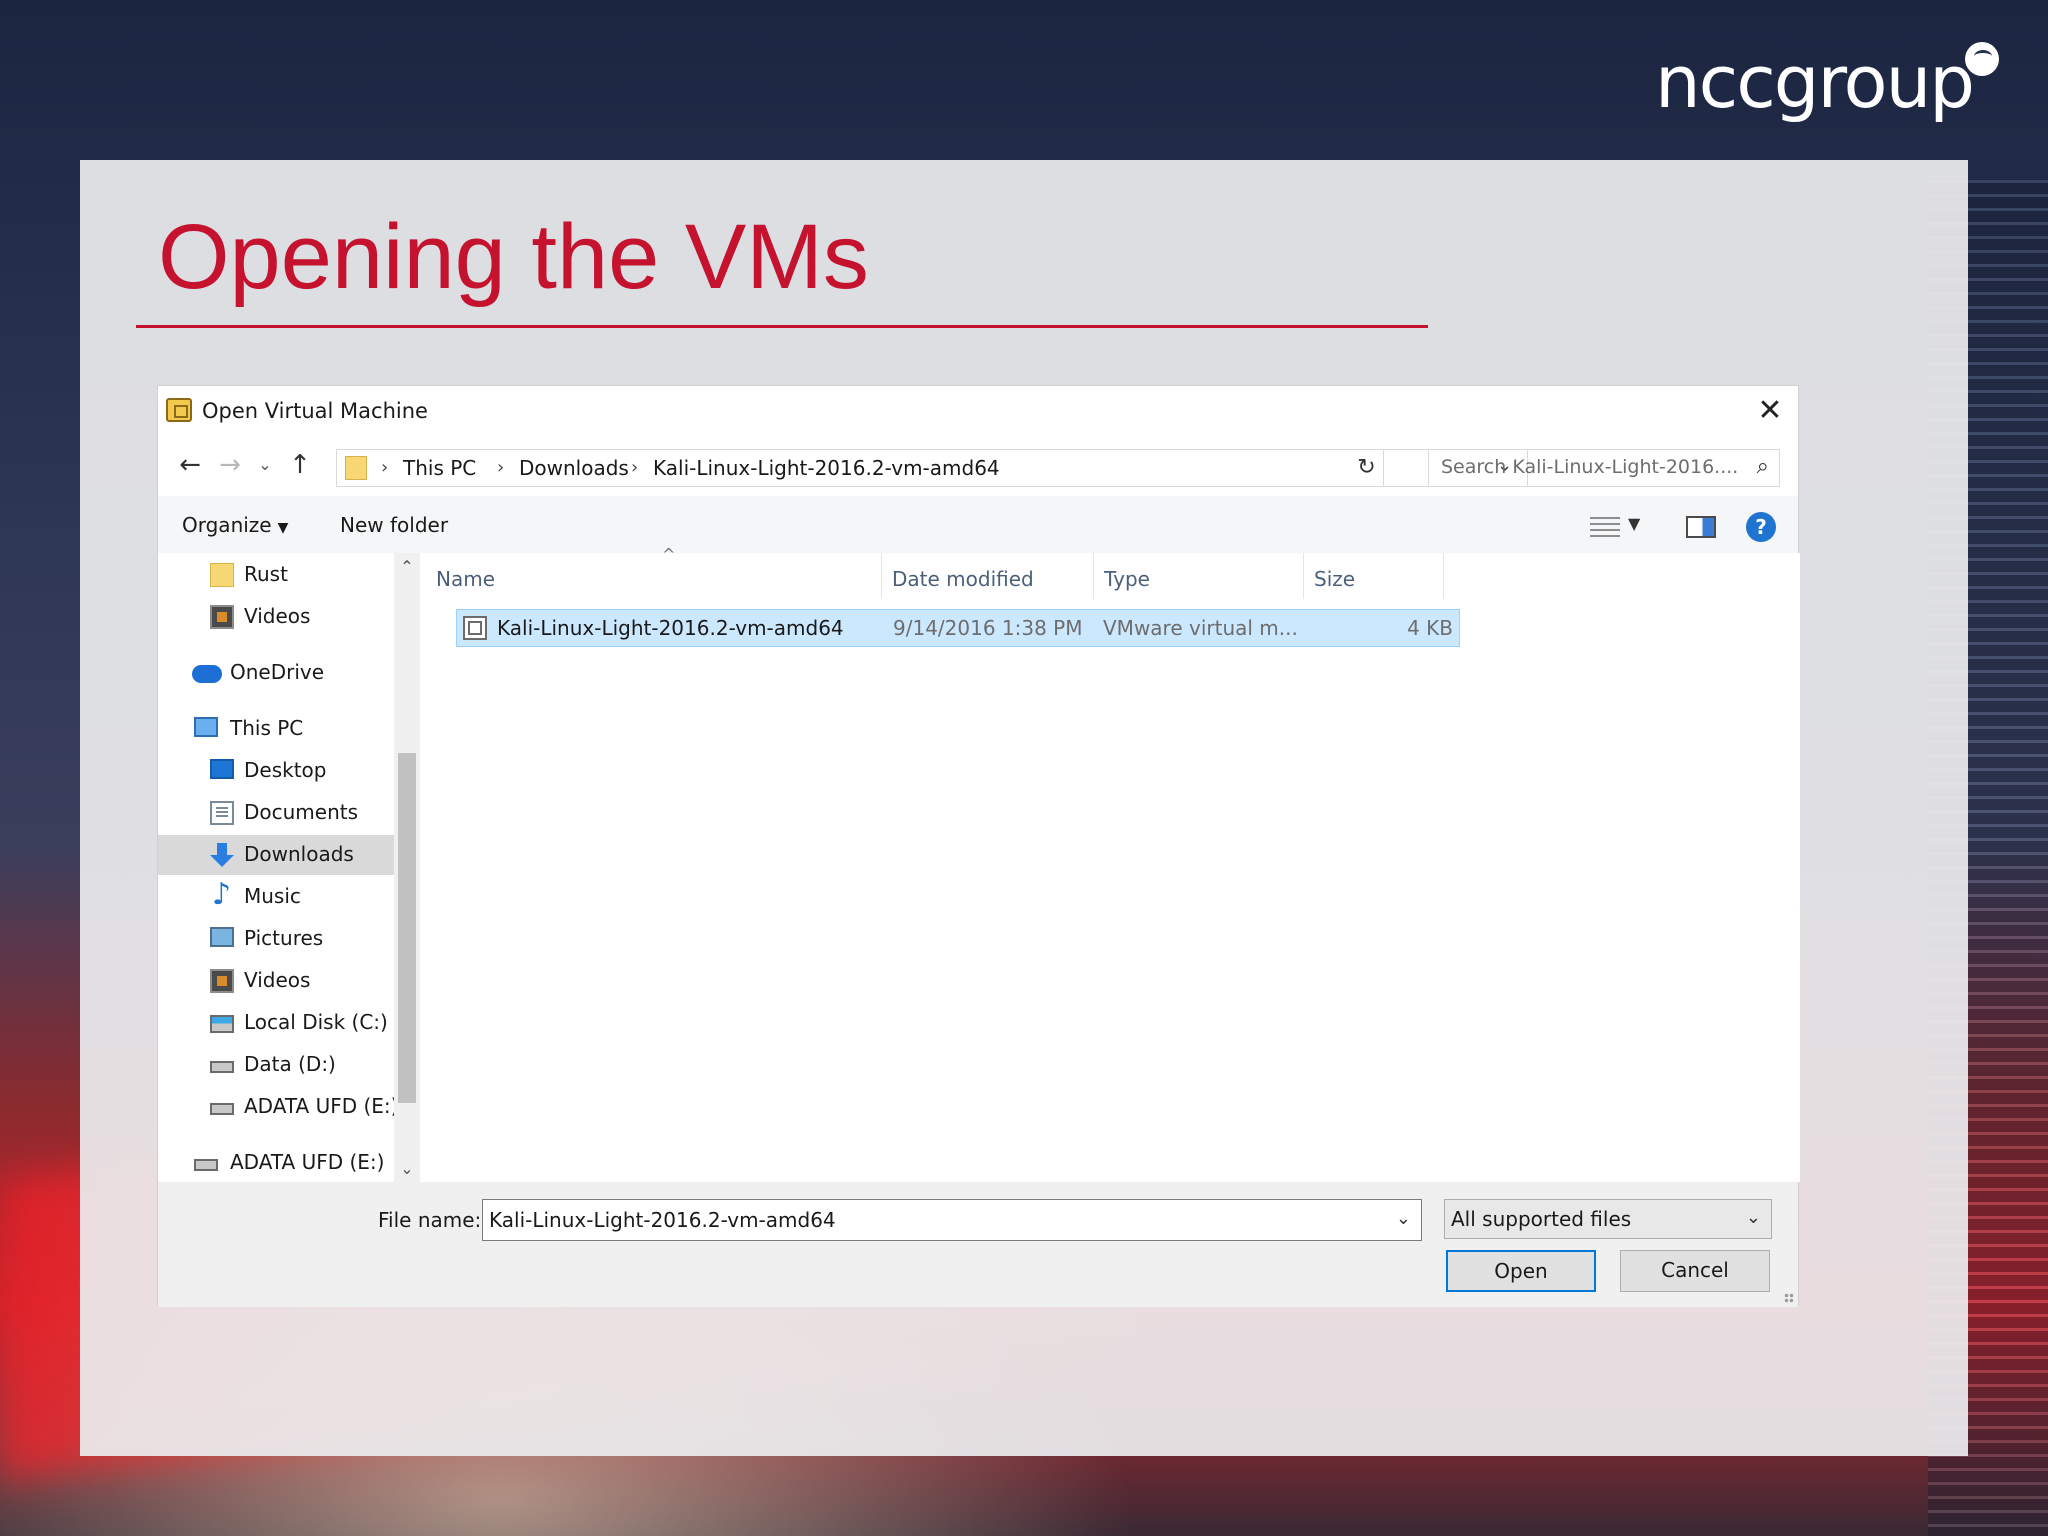 This screenshot has width=2048, height=1536. What do you see at coordinates (1199, 576) in the screenshot?
I see `column-header-type: Type` at bounding box center [1199, 576].